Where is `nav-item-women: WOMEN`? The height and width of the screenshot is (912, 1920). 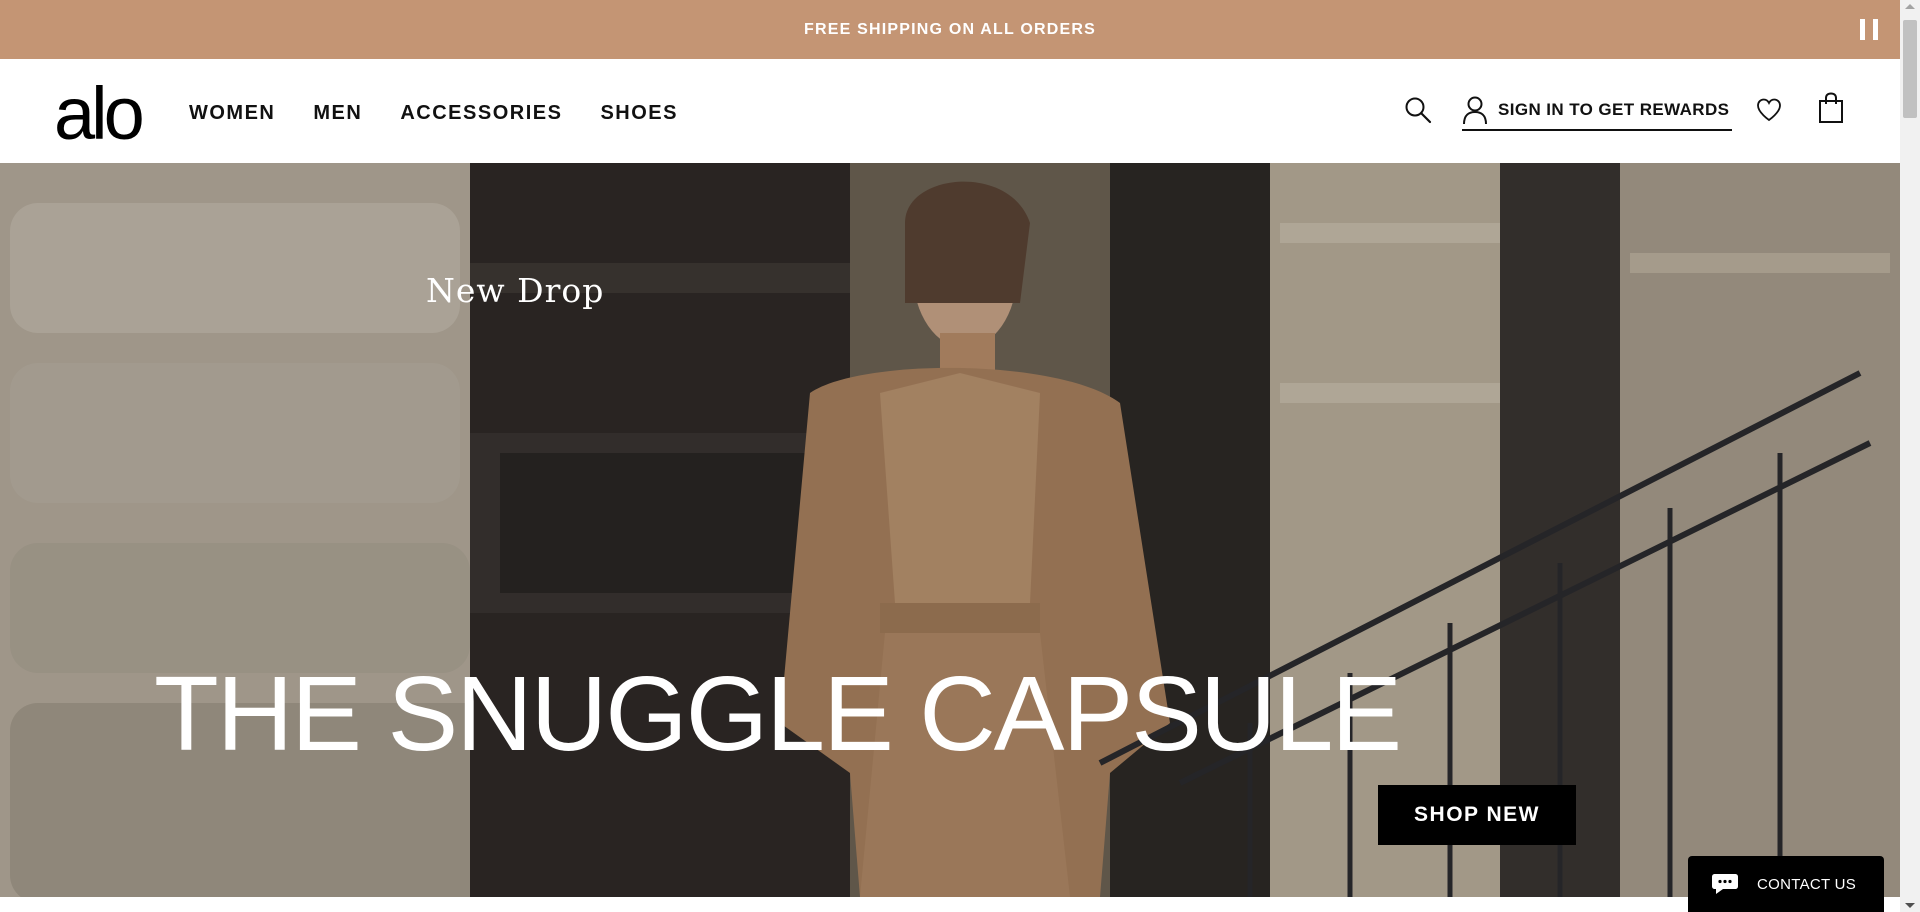
nav-item-women: WOMEN is located at coordinates (232, 113).